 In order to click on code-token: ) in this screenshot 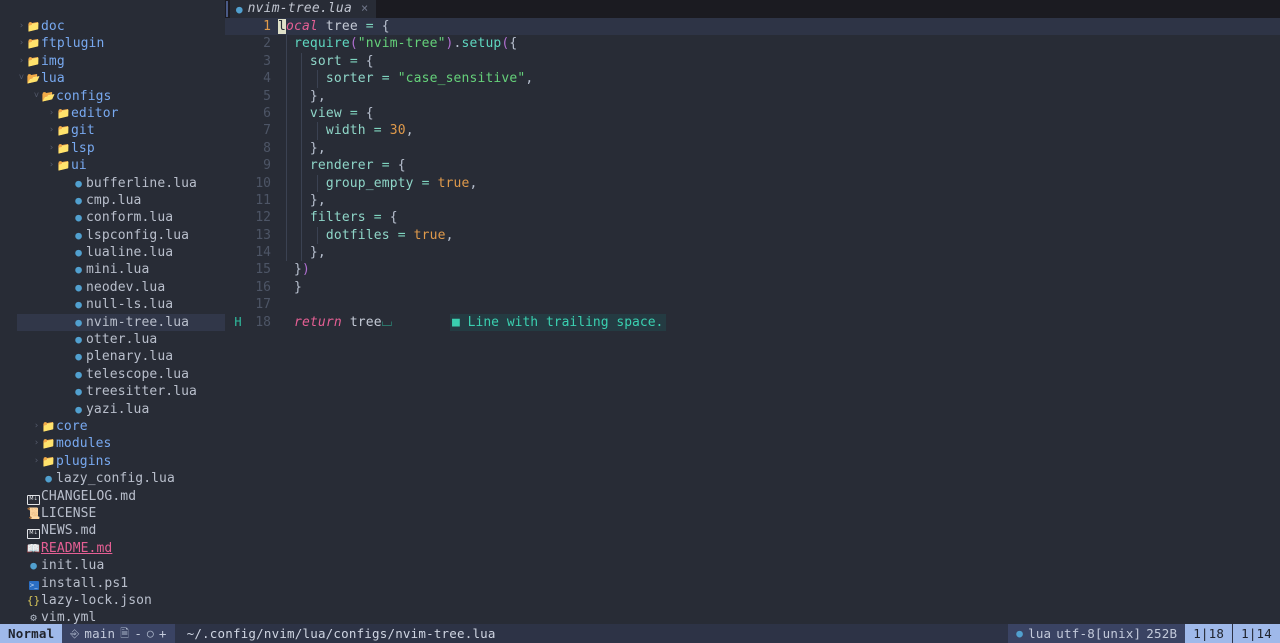, I will do `click(305, 270)`.